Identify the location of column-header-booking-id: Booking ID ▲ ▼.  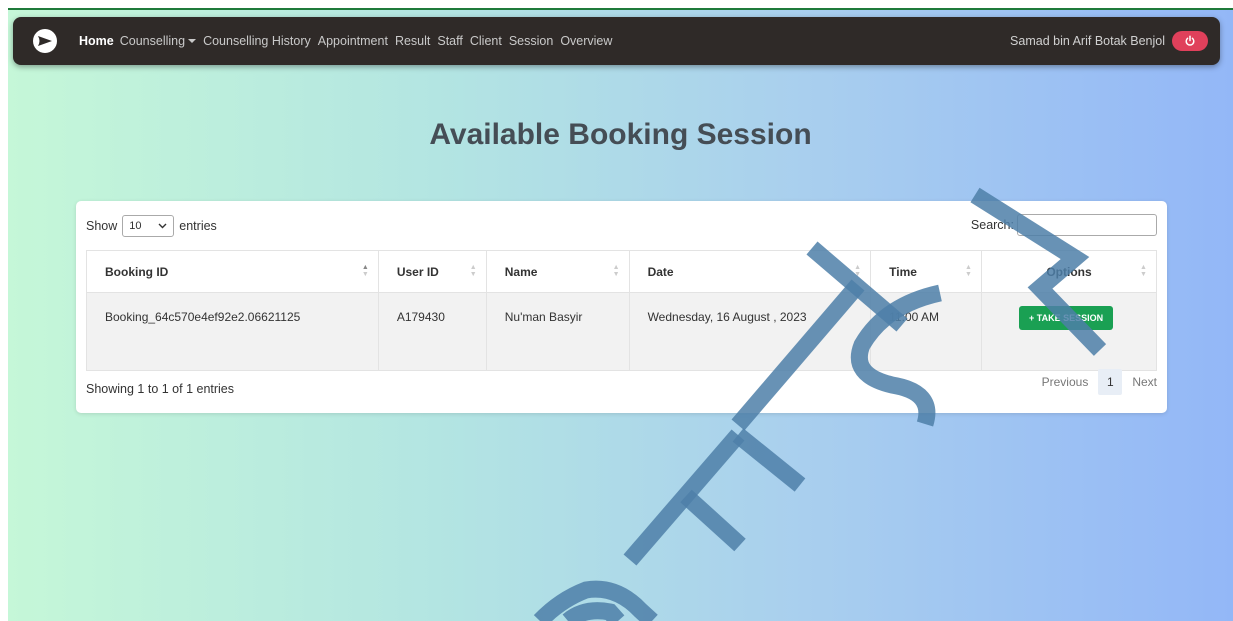
(232, 271).